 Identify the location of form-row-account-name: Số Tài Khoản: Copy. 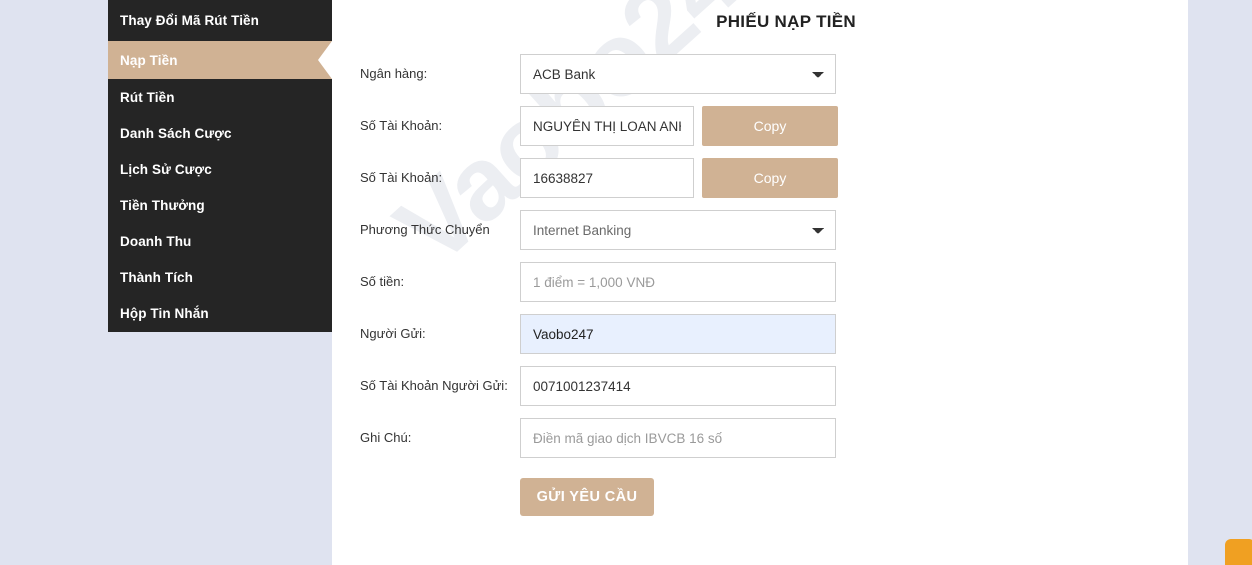
(760, 126).